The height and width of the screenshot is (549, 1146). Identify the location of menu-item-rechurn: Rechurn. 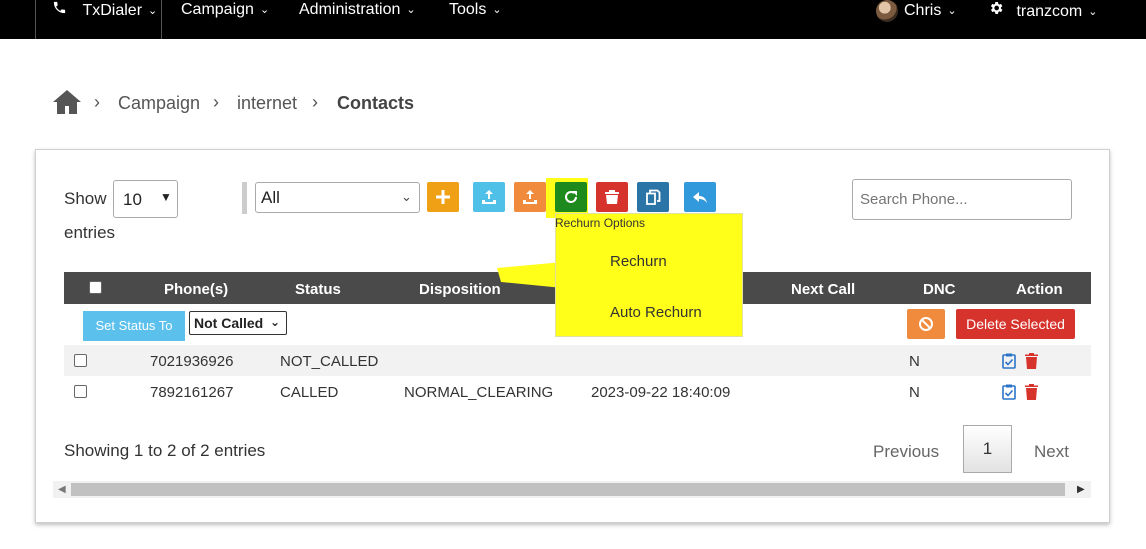
(638, 261).